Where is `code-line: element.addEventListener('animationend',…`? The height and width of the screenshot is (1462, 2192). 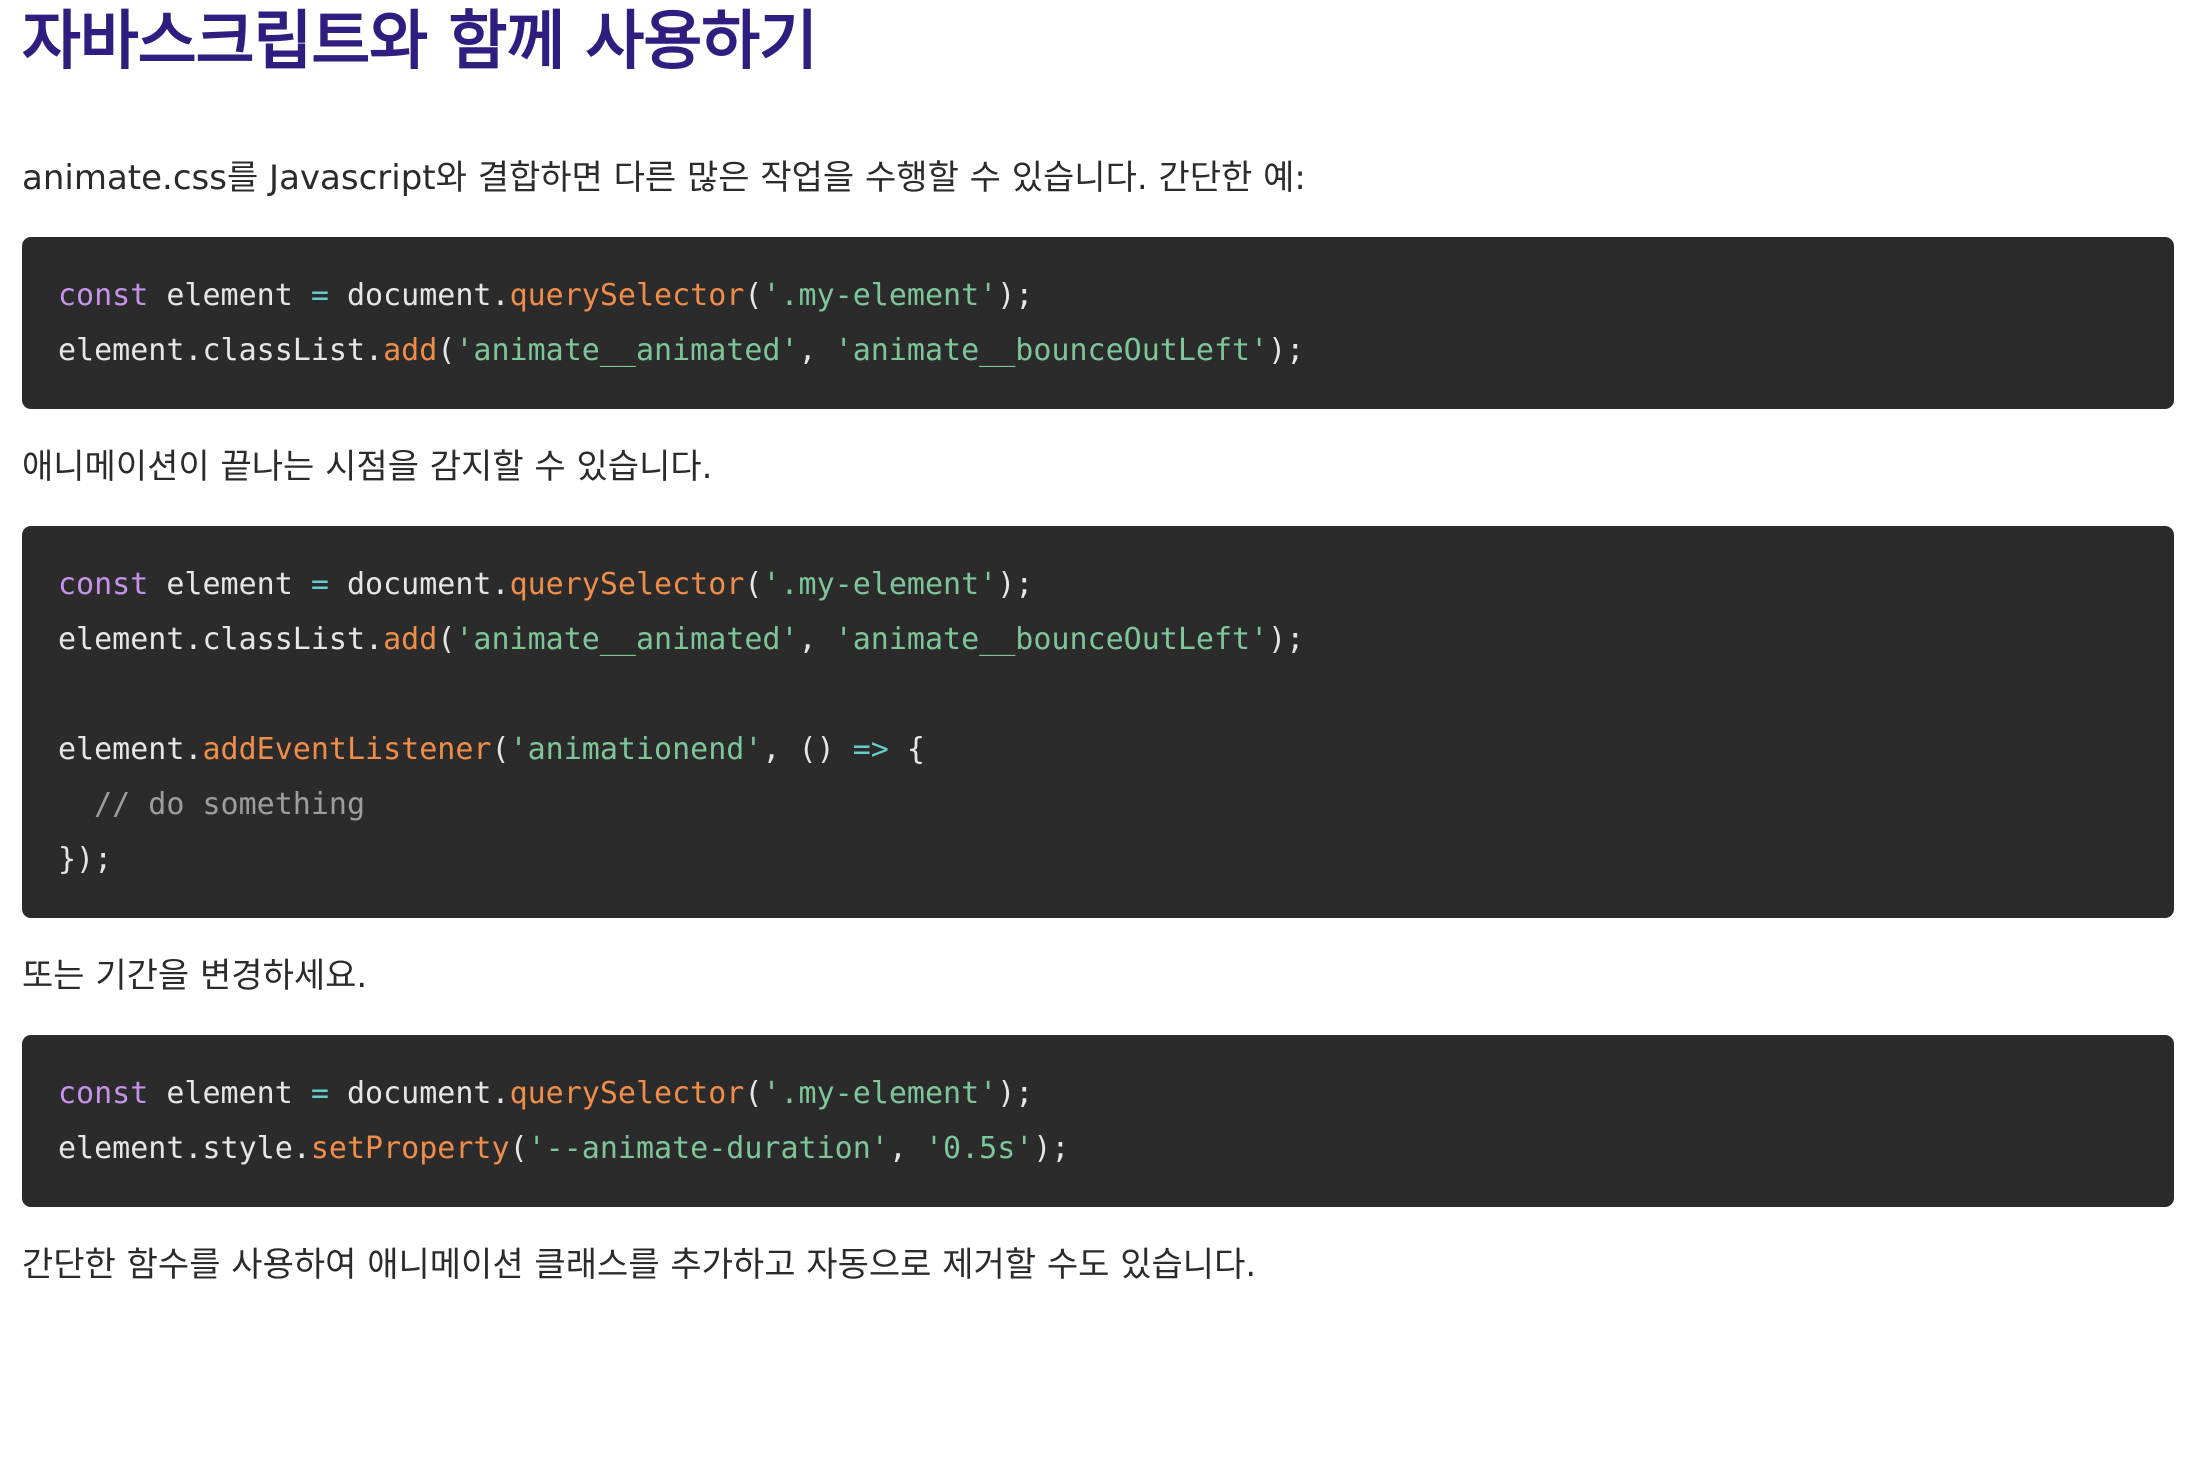
code-line: element.addEventListener('animationend',… is located at coordinates (1098, 749).